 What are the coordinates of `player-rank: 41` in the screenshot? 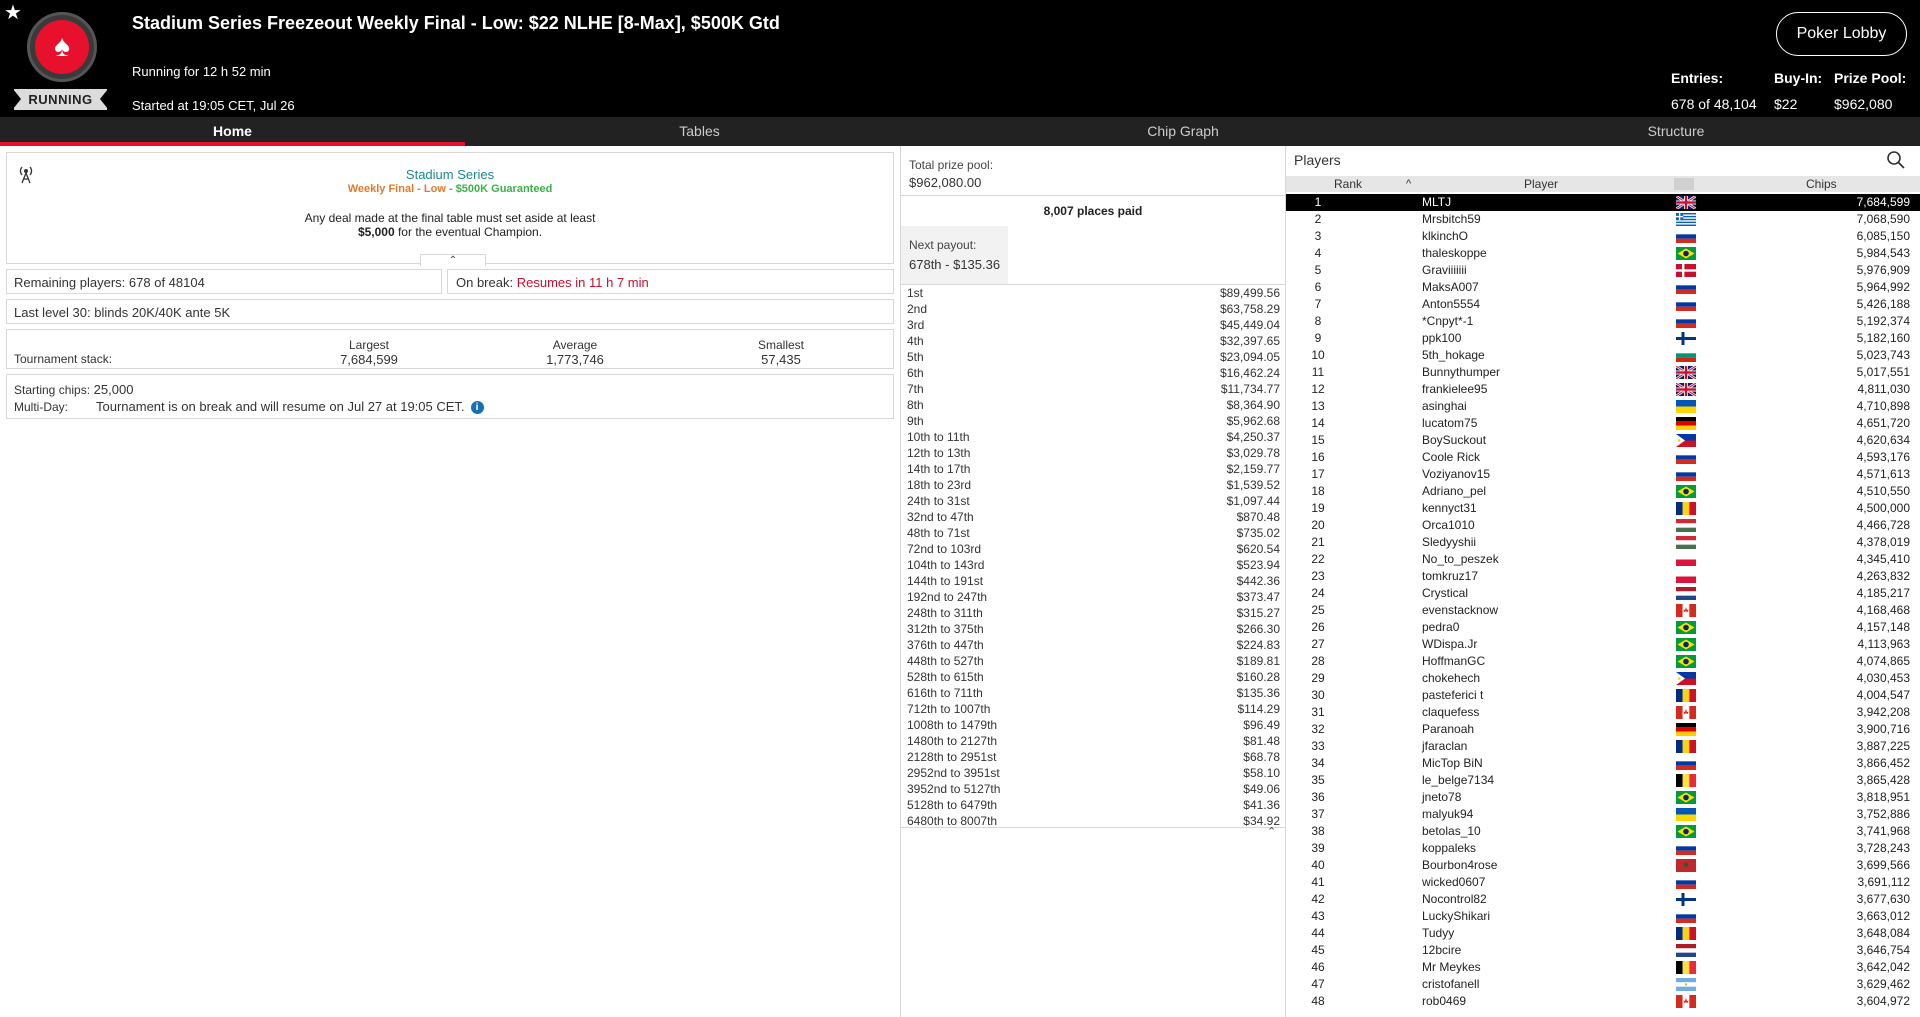 It's located at (1318, 882).